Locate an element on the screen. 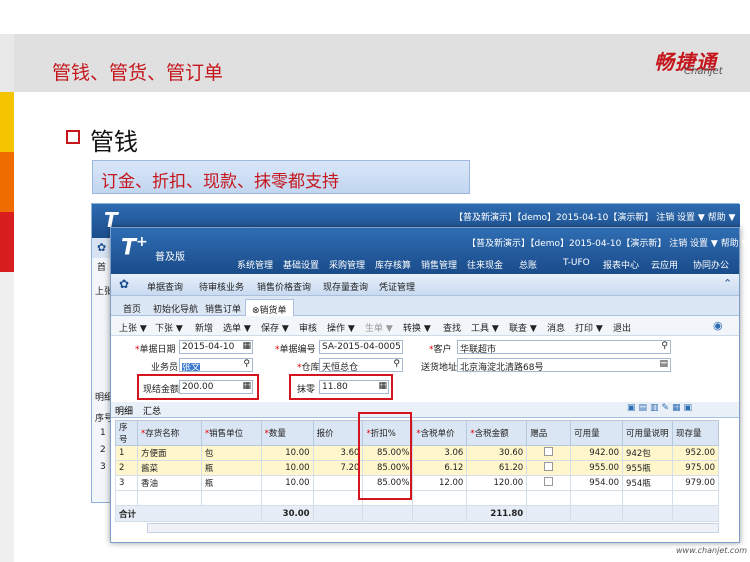 This screenshot has width=750, height=562. app-edition: 普及版 is located at coordinates (170, 257).